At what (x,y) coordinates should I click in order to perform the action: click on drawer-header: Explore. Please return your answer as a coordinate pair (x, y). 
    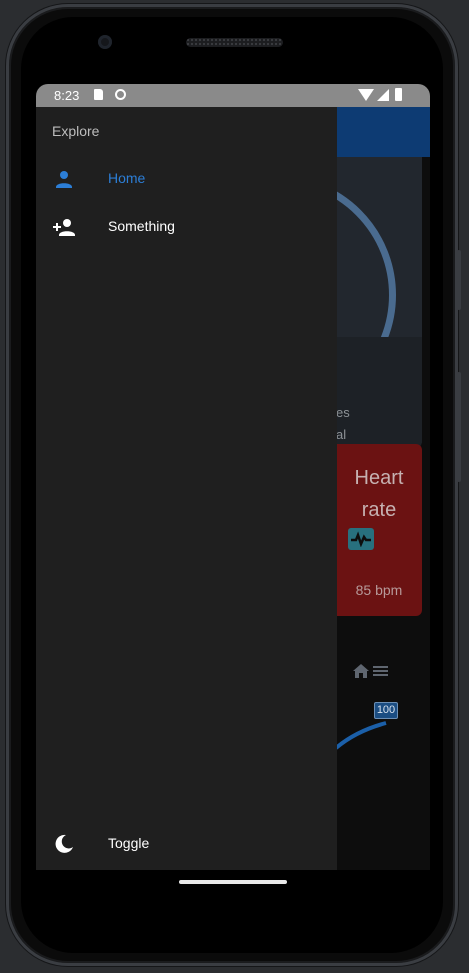
    Looking at the image, I should click on (76, 131).